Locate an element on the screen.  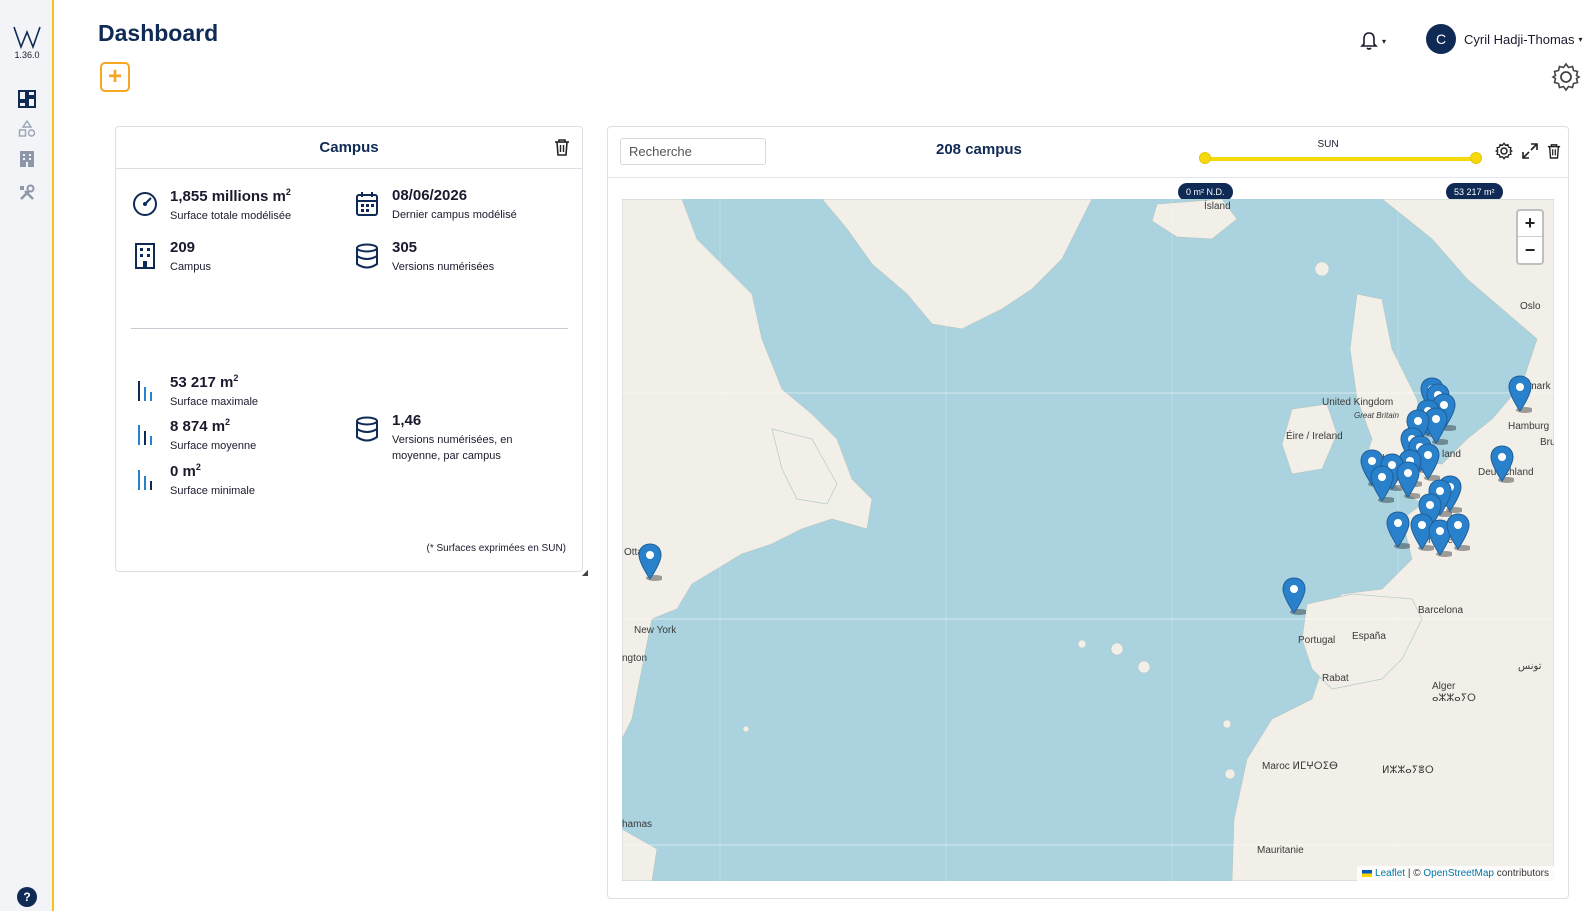
slider-thumb-max is located at coordinates (1476, 158).